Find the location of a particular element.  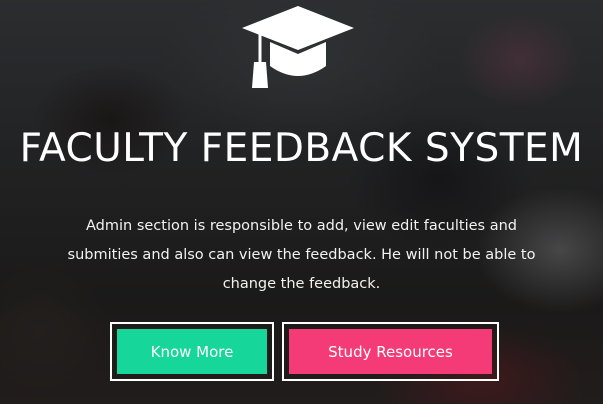

page-title: FACULTY FEEDBACK SYSTEM is located at coordinates (301, 148).